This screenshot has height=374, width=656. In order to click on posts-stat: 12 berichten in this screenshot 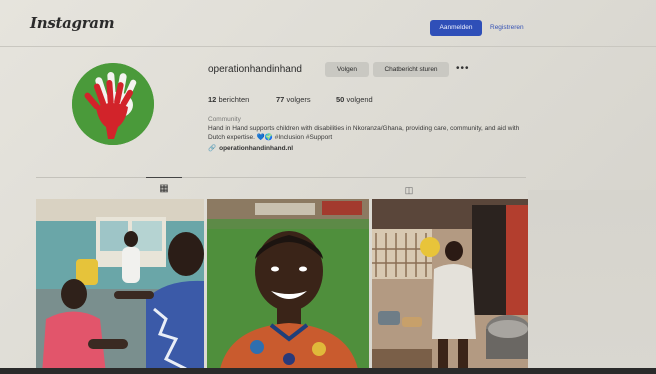, I will do `click(228, 99)`.